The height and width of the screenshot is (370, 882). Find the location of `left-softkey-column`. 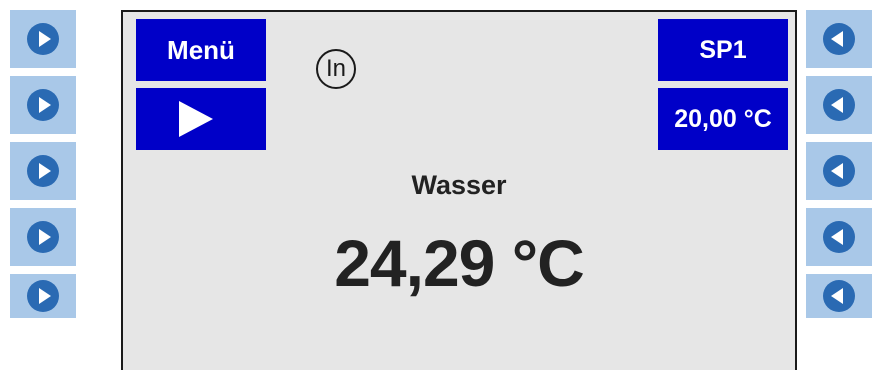

left-softkey-column is located at coordinates (43, 164).